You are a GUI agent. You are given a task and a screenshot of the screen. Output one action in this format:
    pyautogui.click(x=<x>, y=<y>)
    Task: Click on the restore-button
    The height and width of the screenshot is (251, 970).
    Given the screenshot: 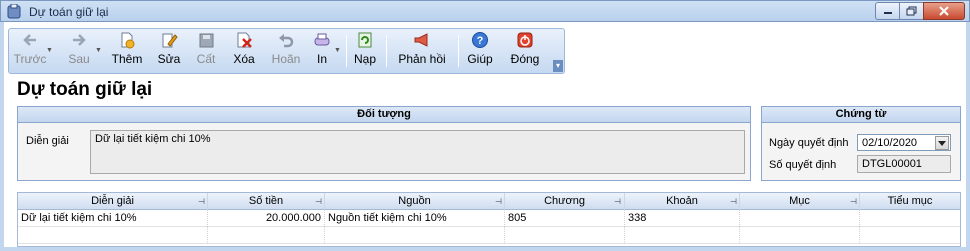 What is the action you would take?
    pyautogui.click(x=911, y=11)
    